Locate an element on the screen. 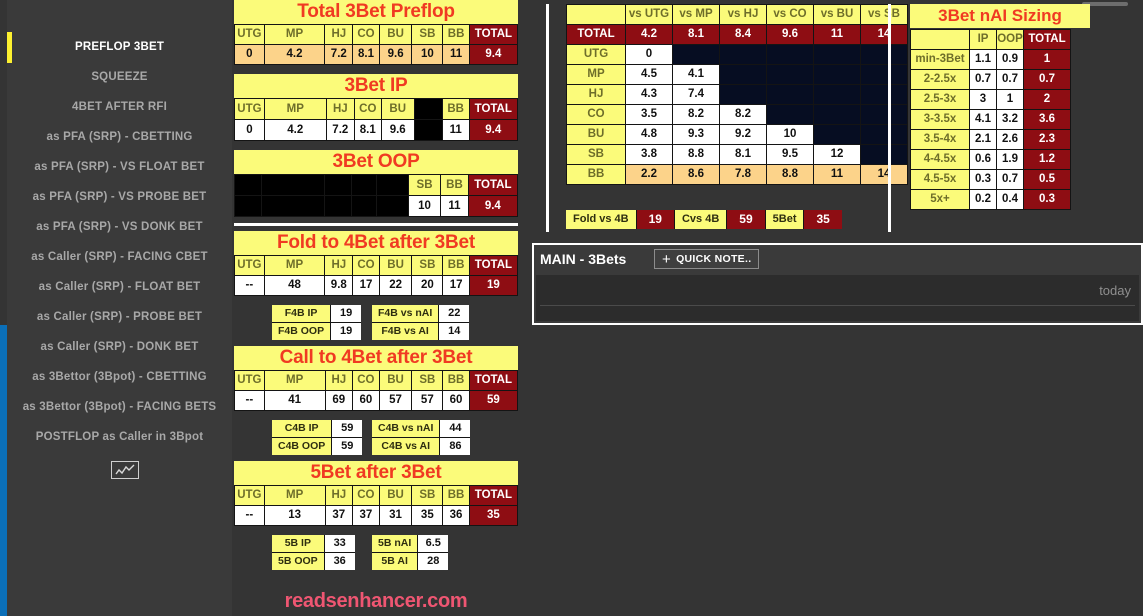 This screenshot has height=616, width=1143. matrix-row: HJ 4.3 7.4 is located at coordinates (737, 94).